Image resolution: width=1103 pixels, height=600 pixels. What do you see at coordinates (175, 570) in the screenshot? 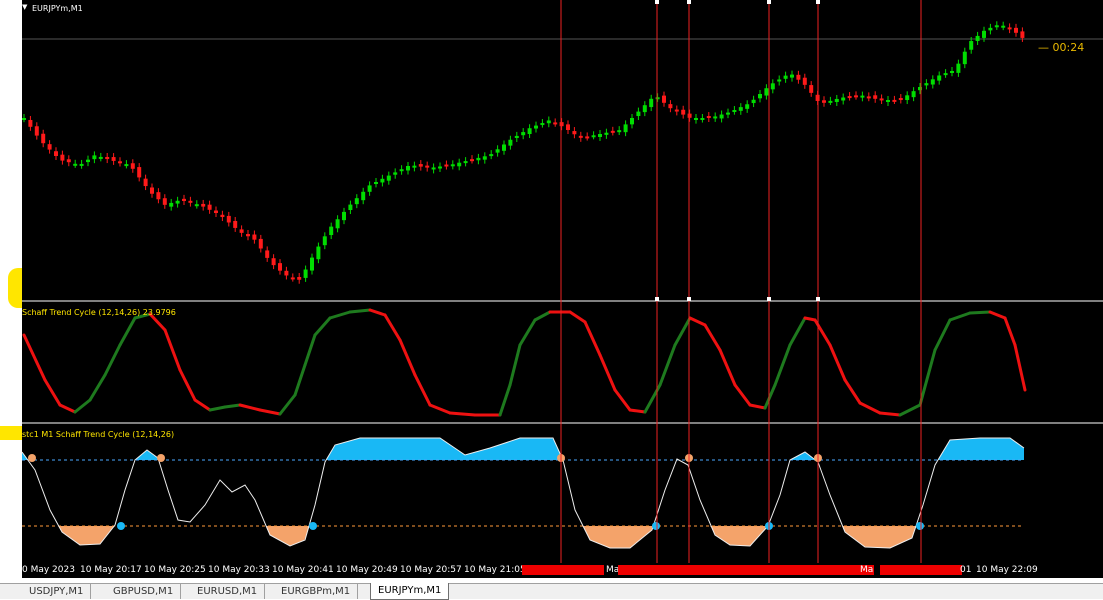
I see `time-label: 10 May 20:25` at bounding box center [175, 570].